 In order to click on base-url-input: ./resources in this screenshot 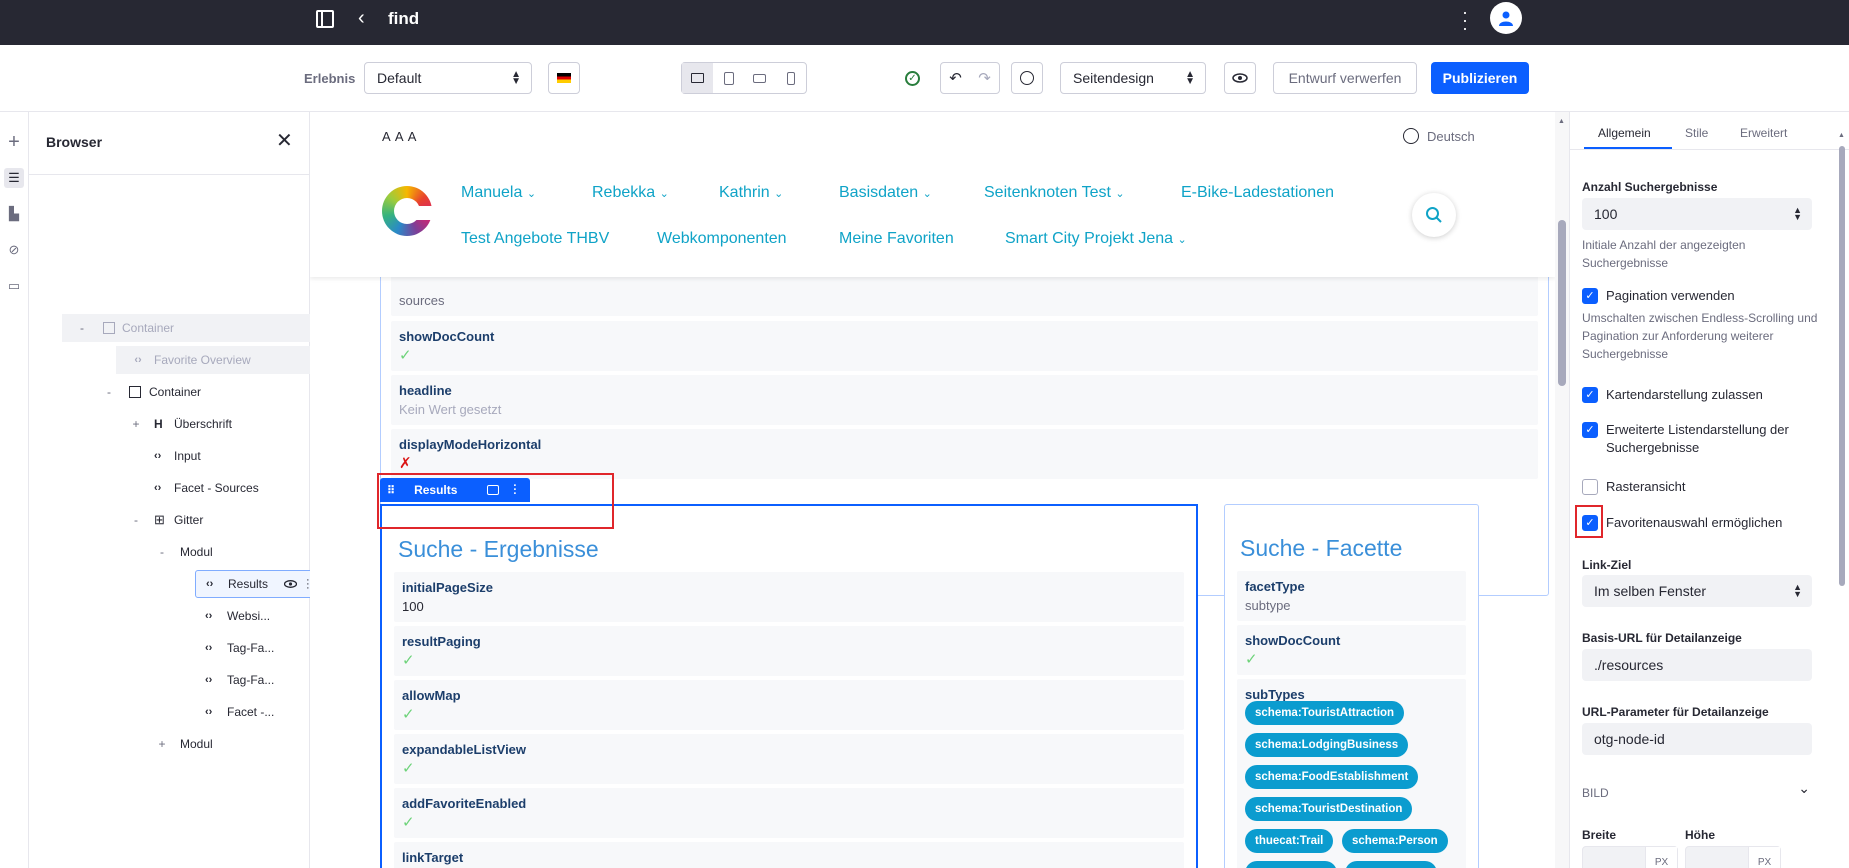, I will do `click(1697, 665)`.